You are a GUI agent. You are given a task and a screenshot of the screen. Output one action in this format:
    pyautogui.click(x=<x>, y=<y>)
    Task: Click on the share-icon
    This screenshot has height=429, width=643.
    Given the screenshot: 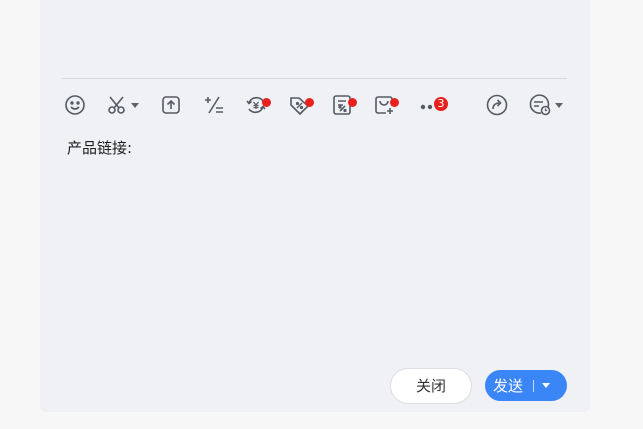 What is the action you would take?
    pyautogui.click(x=497, y=105)
    